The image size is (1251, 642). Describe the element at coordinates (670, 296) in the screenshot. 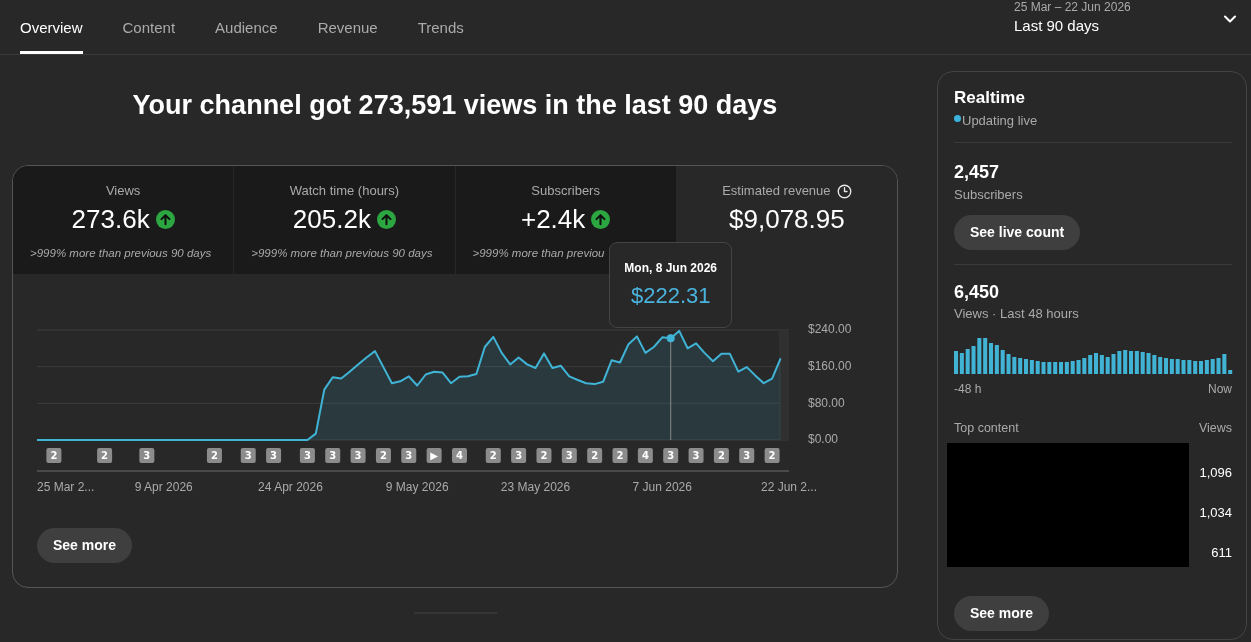

I see `tooltip-value: $222.31` at that location.